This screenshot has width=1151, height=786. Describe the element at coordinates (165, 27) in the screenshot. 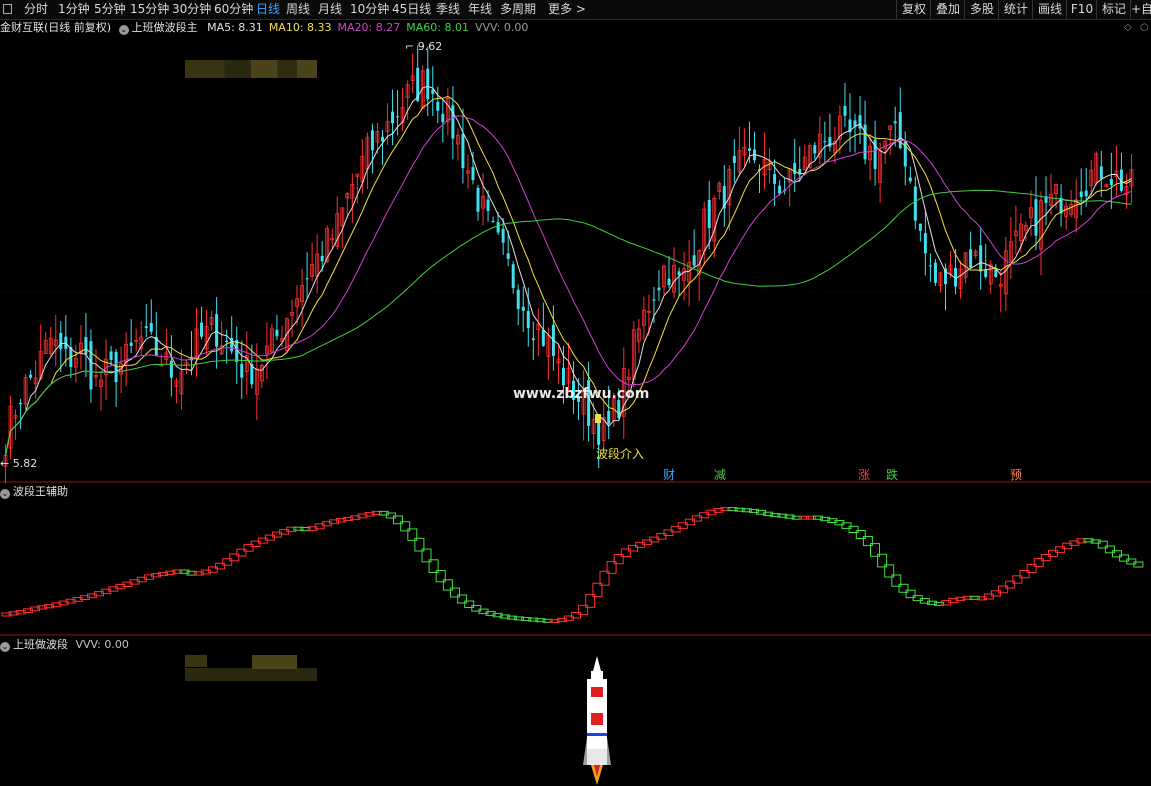

I see `indicator-name: 上班做波段主` at that location.